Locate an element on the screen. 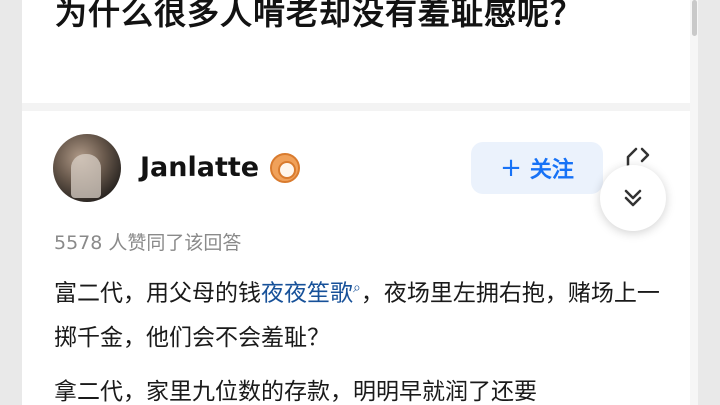 The height and width of the screenshot is (405, 720). section-divider is located at coordinates (360, 107).